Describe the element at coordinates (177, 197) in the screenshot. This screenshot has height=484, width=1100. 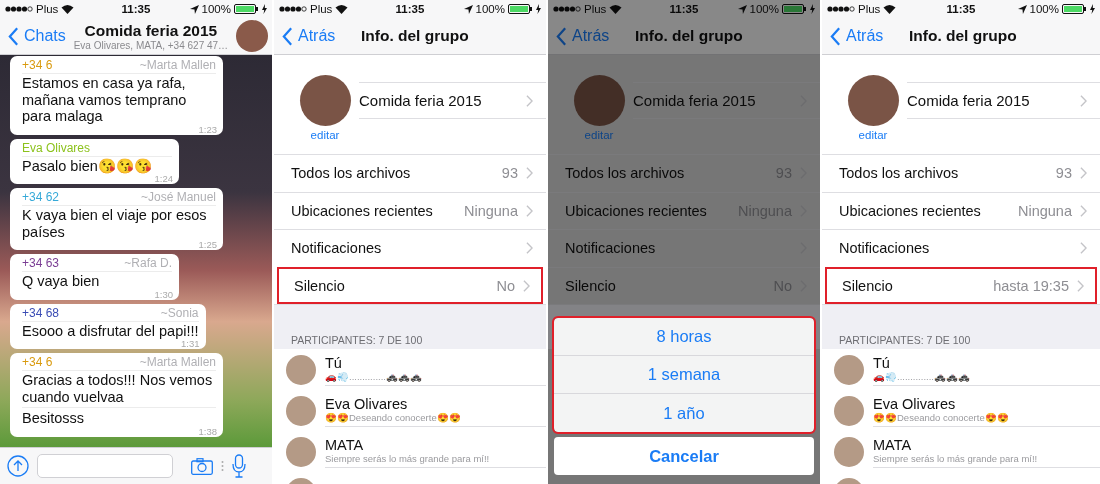
I see `sender-name: ~José Manuel` at that location.